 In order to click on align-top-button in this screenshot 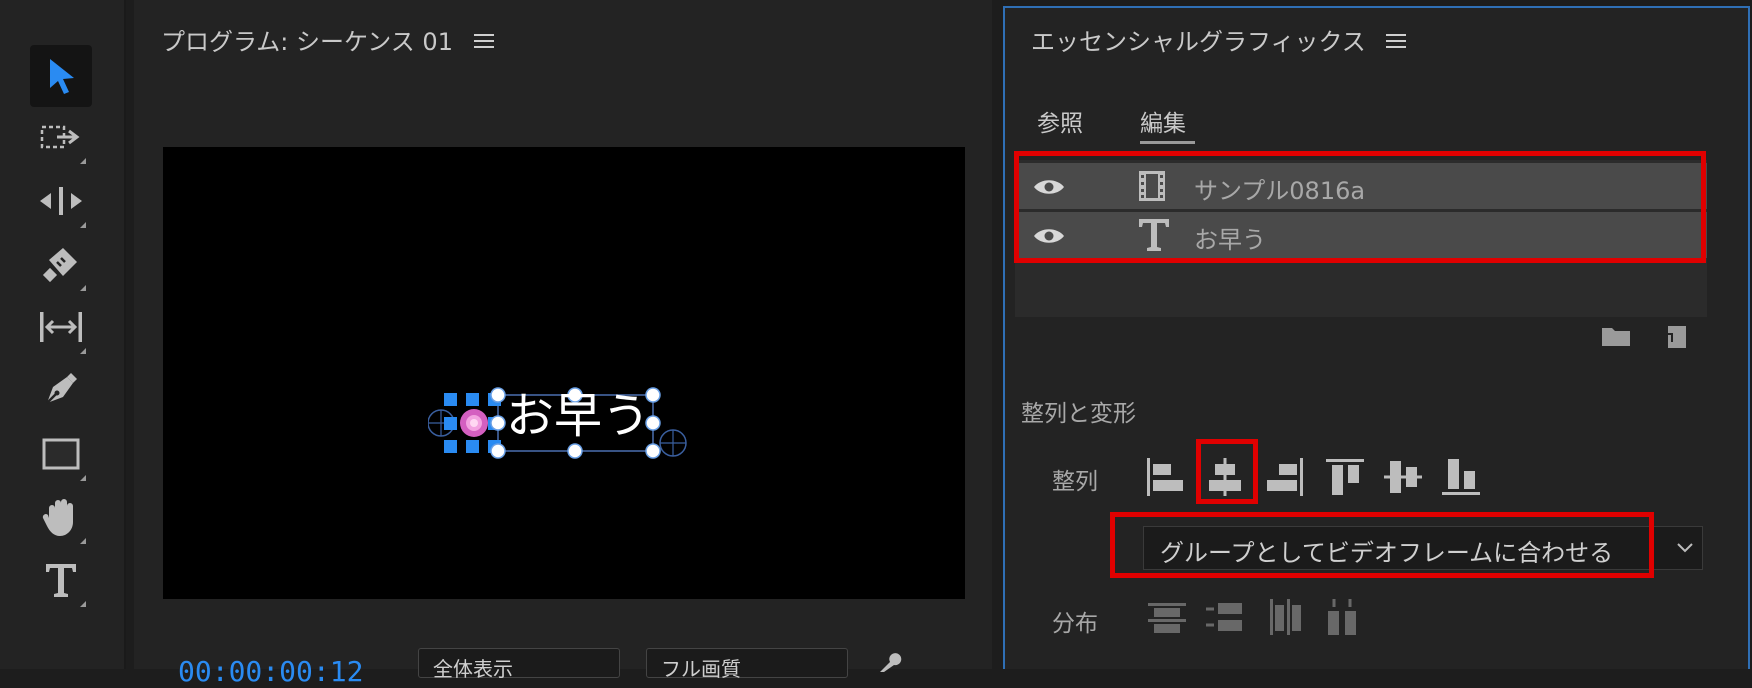, I will do `click(1345, 477)`.